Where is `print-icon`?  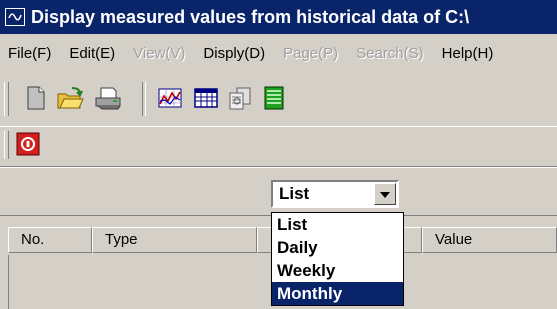 print-icon is located at coordinates (108, 100).